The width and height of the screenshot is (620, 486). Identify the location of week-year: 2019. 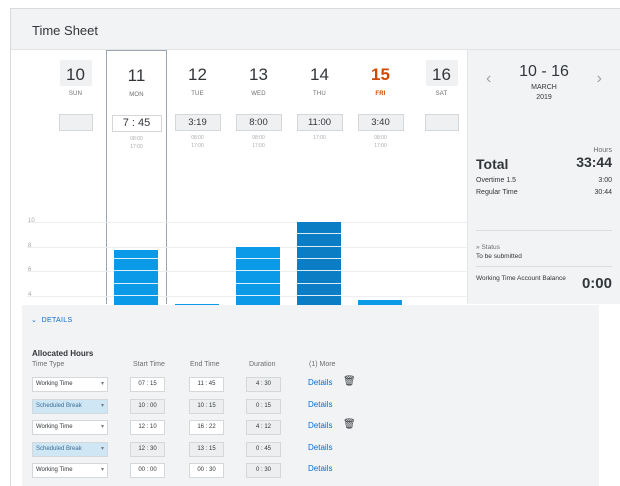
(544, 97).